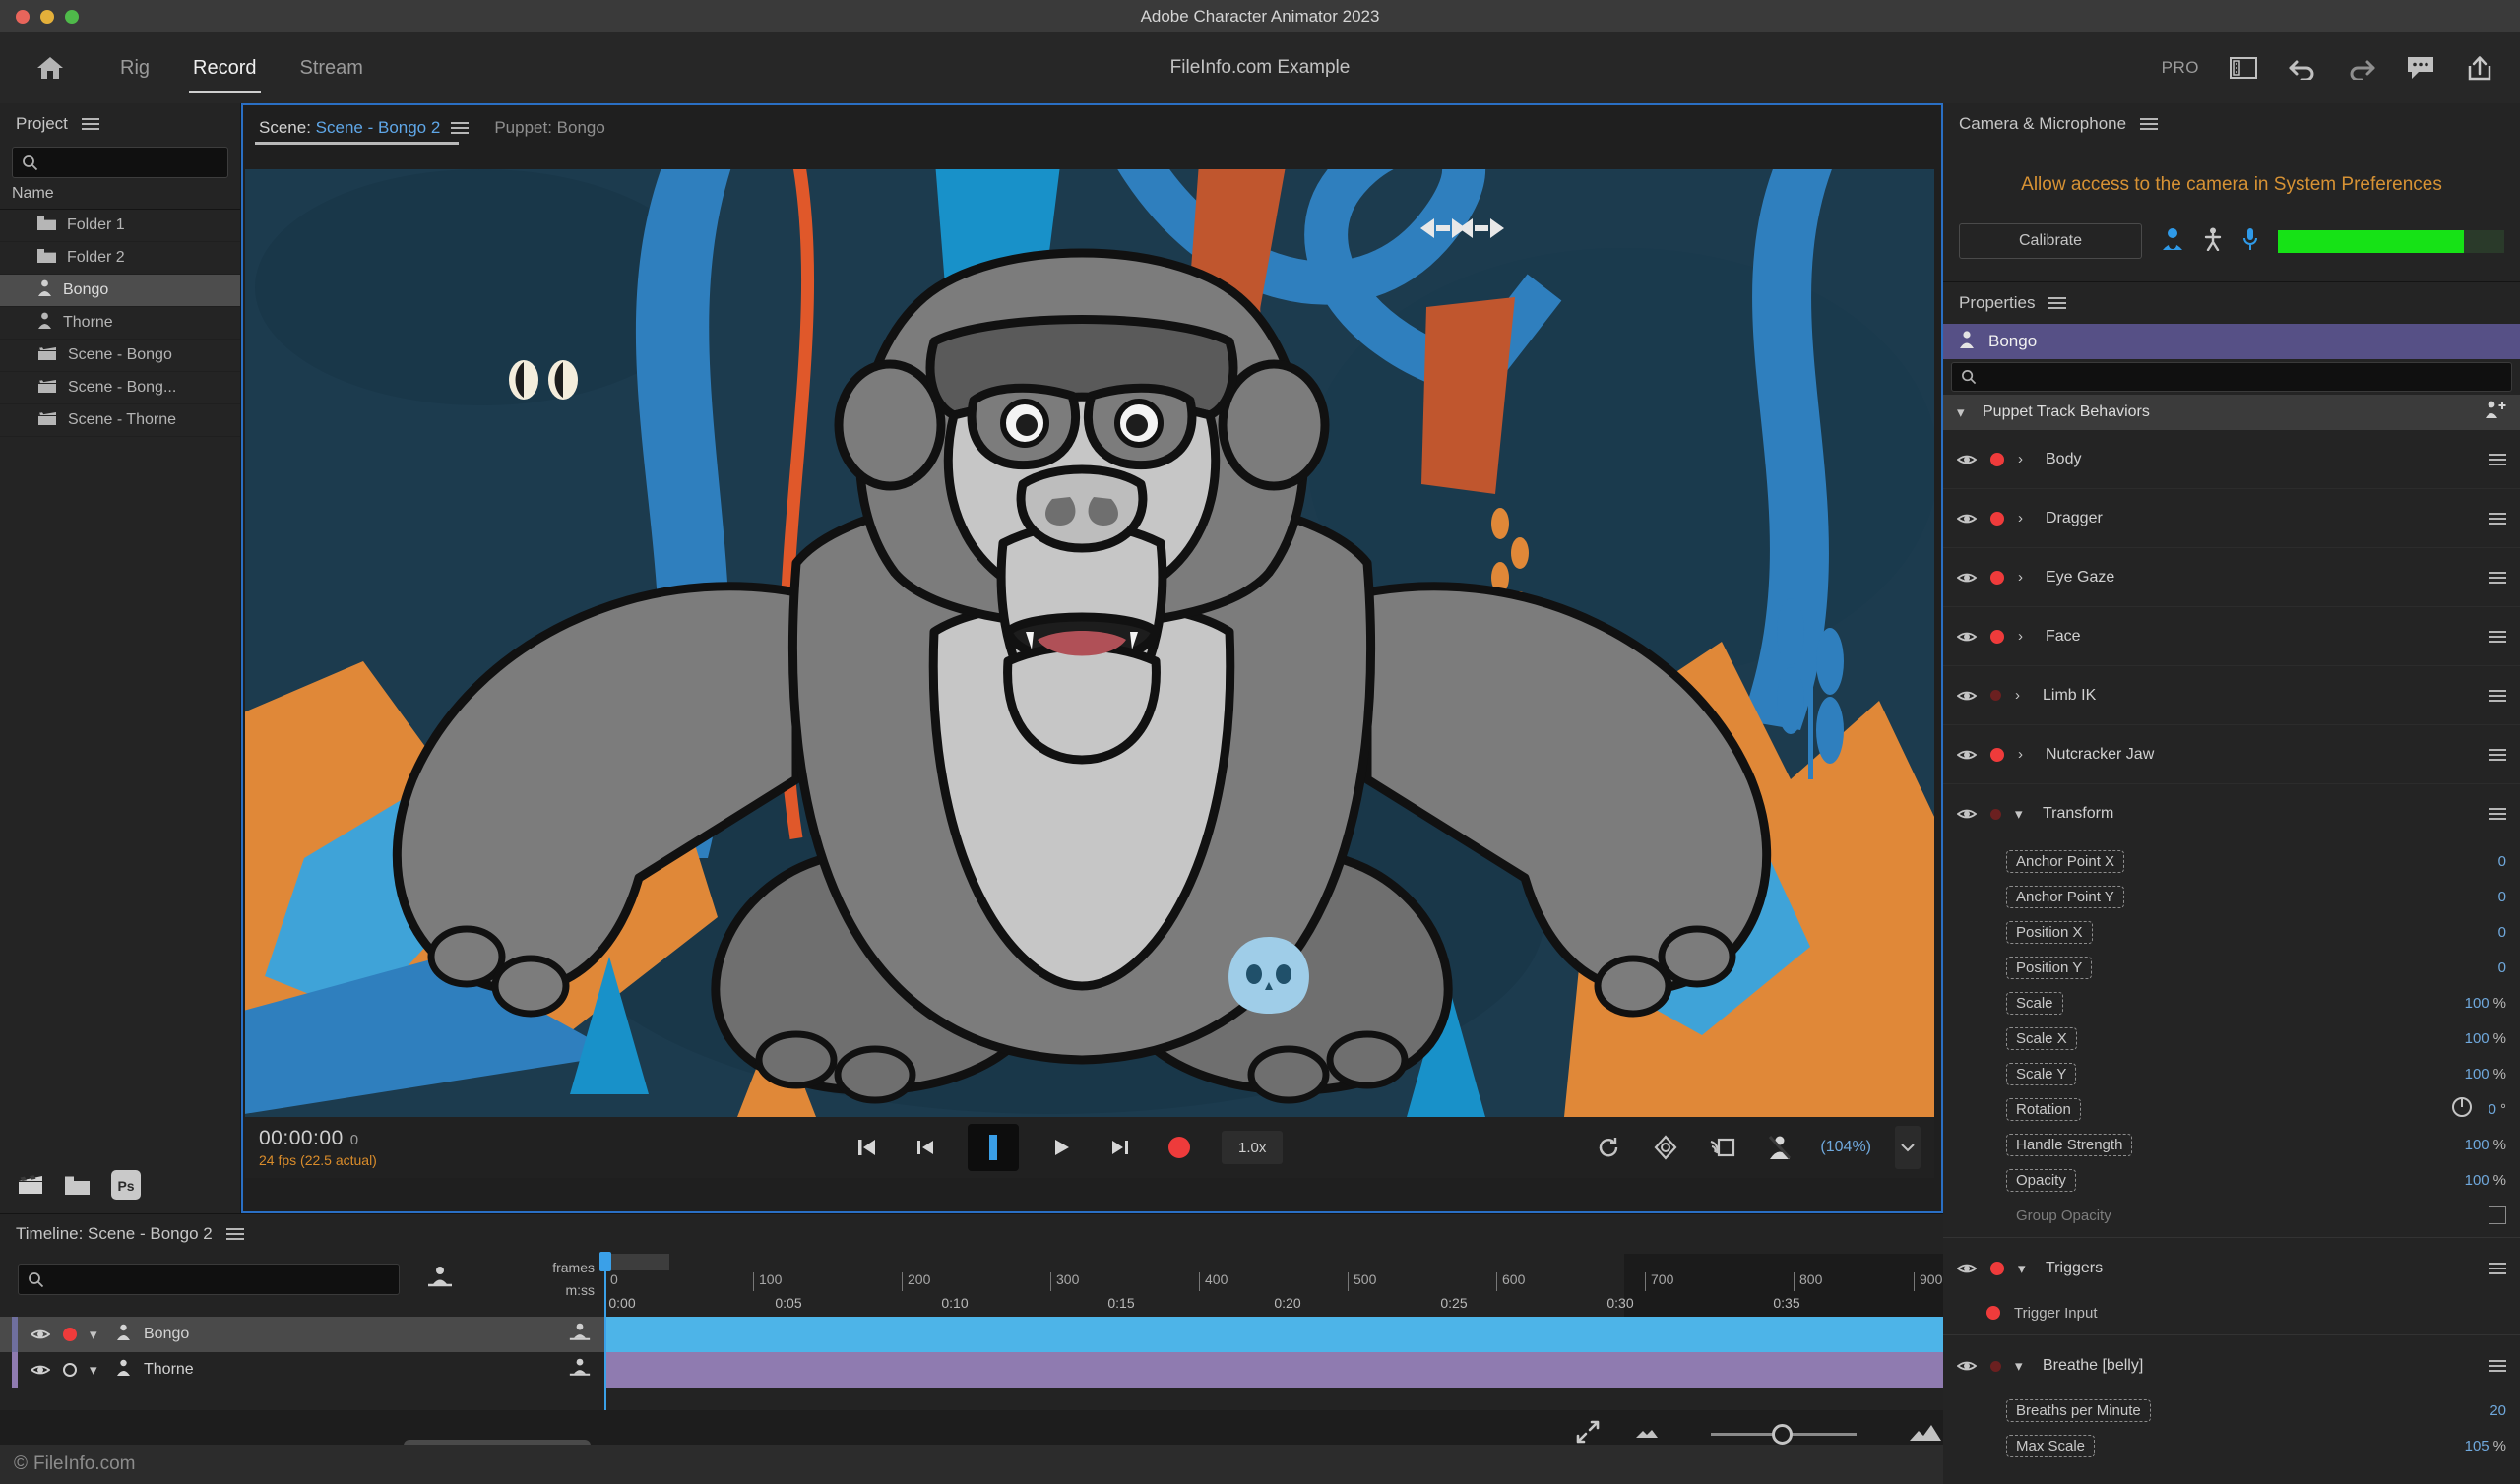 This screenshot has height=1484, width=2520. What do you see at coordinates (120, 291) in the screenshot?
I see `project-item-bongo: Bongo` at bounding box center [120, 291].